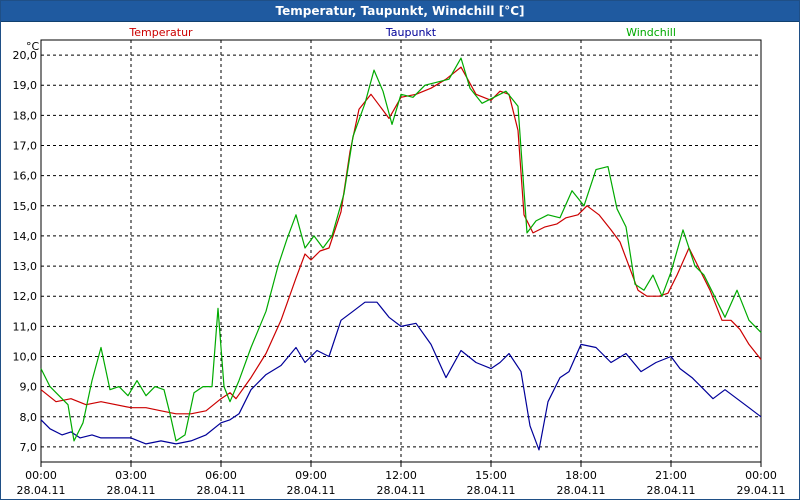 The width and height of the screenshot is (800, 501). Describe the element at coordinates (25, 296) in the screenshot. I see `y-tick-label: 12,0` at that location.